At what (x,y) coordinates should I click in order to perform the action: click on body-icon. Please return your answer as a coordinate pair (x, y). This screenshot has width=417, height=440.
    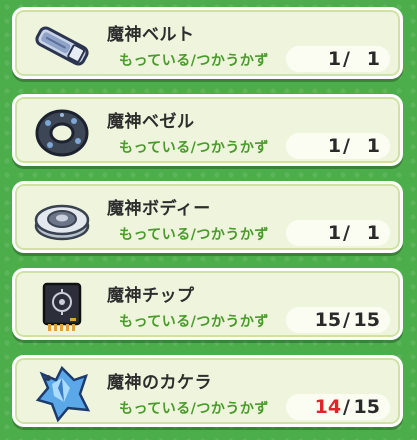
    Looking at the image, I should click on (62, 220).